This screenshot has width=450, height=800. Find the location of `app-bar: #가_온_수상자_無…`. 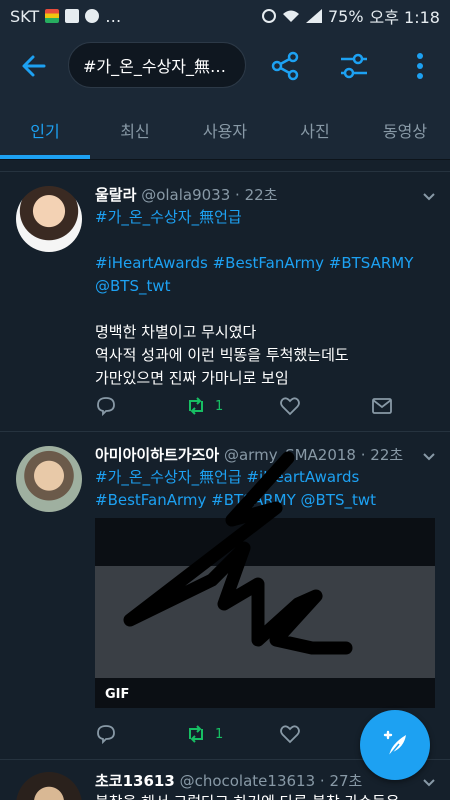

app-bar: #가_온_수상자_無… is located at coordinates (225, 66).